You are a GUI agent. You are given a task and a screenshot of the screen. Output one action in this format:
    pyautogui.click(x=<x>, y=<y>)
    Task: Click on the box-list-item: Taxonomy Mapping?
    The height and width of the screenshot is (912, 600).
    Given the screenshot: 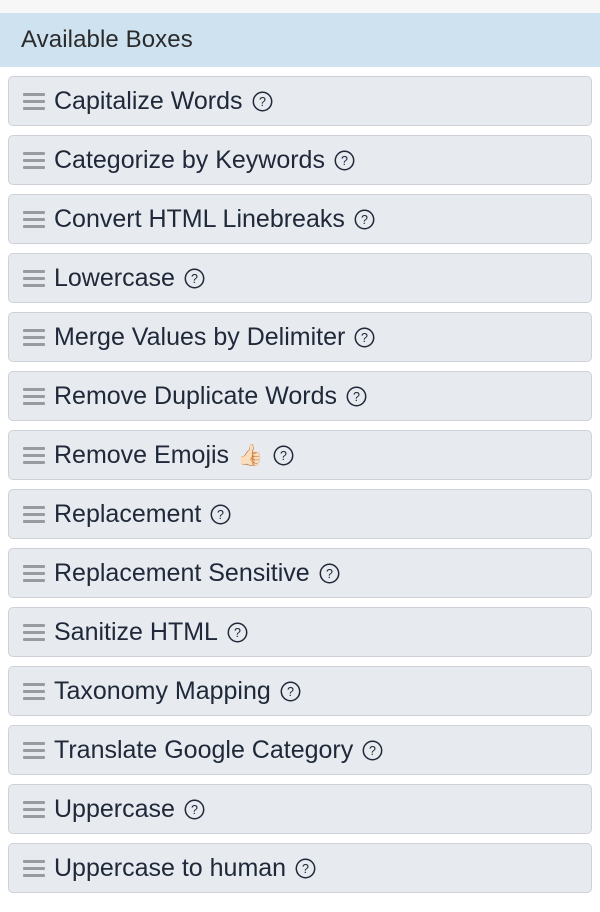 What is the action you would take?
    pyautogui.click(x=300, y=691)
    